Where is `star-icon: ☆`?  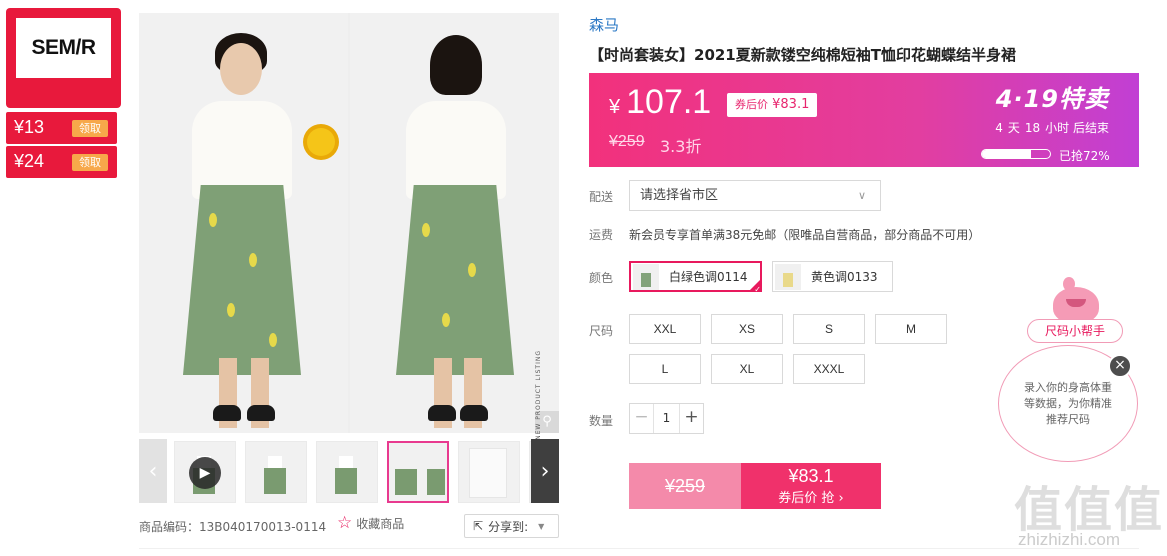
star-icon: ☆ is located at coordinates (345, 523).